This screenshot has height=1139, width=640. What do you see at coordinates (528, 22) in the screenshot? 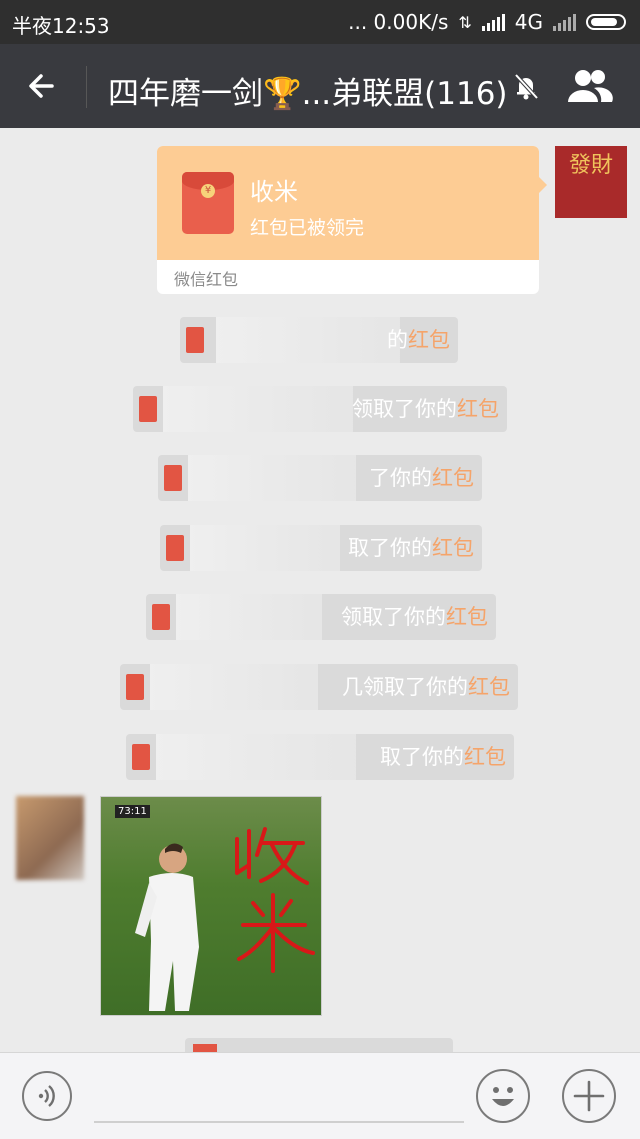
I see `network-type: 4G` at bounding box center [528, 22].